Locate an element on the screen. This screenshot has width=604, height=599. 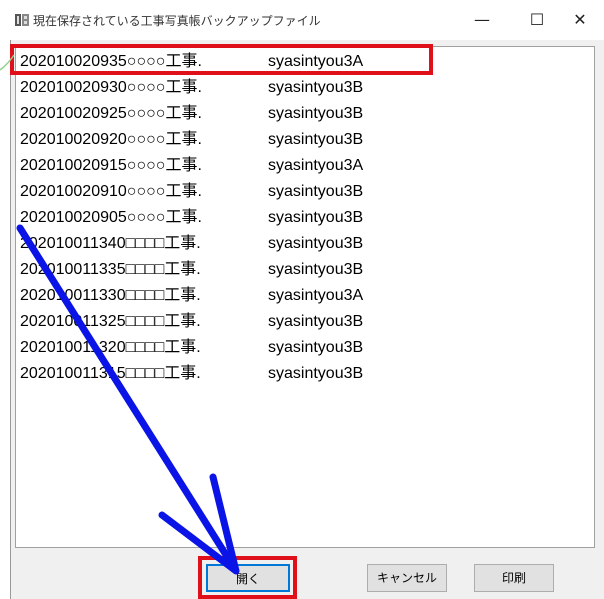
file-name: 202010011325□□□□工事. is located at coordinates (110, 321).